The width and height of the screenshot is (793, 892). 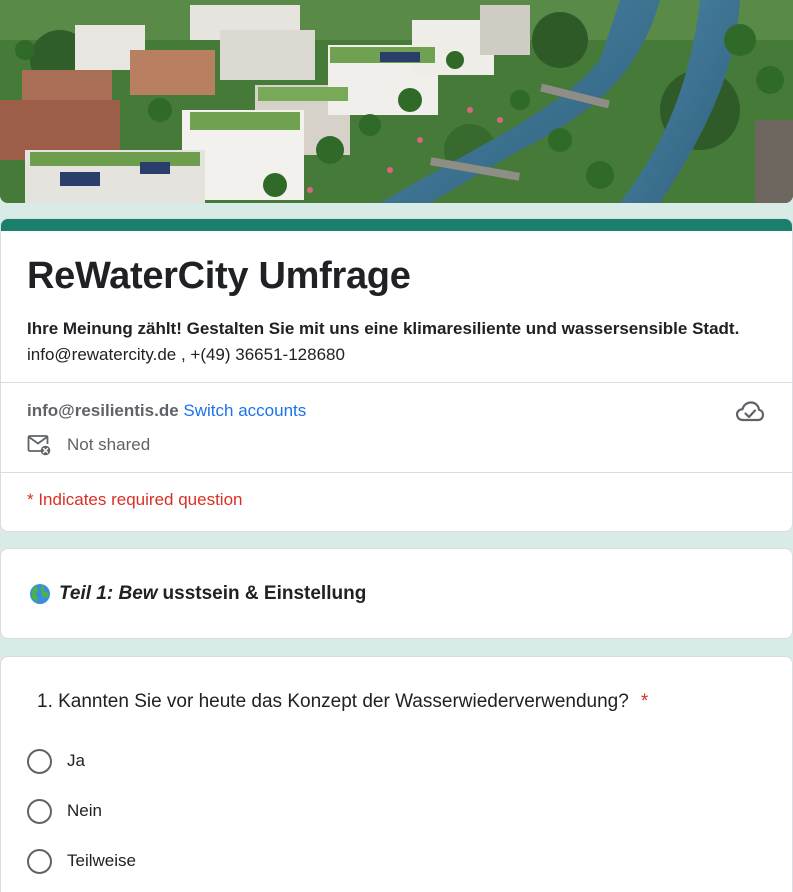 What do you see at coordinates (644, 701) in the screenshot?
I see `required-asterisk: *` at bounding box center [644, 701].